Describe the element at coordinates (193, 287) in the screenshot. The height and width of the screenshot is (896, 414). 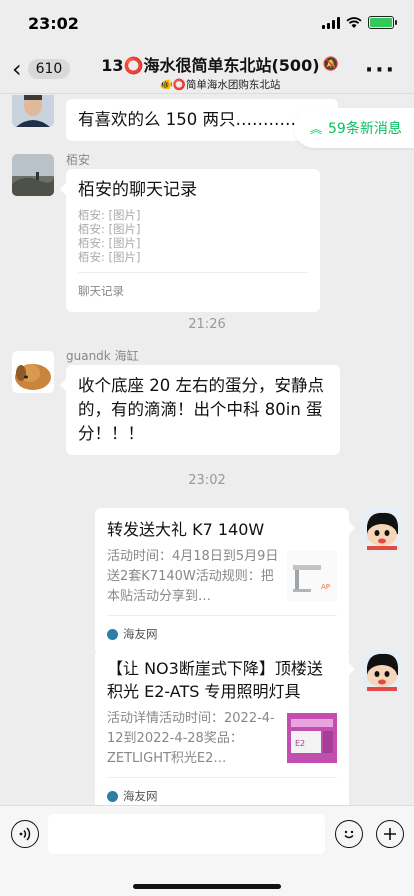
I see `chat-record-footer: 聊天记录` at that location.